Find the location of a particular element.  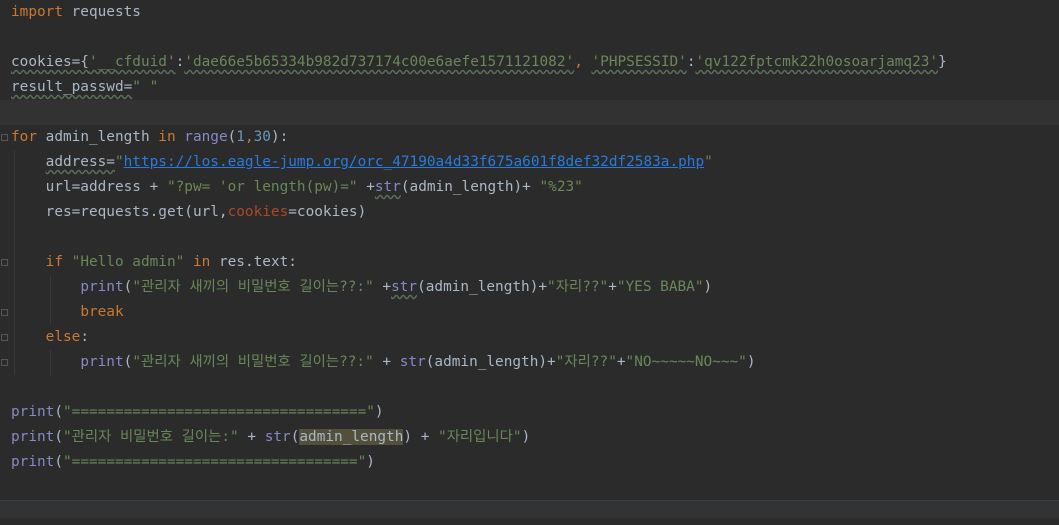

cookie-value-phpsessid: 'qv122fptcmk22h0osoarjamq23' is located at coordinates (817, 62).